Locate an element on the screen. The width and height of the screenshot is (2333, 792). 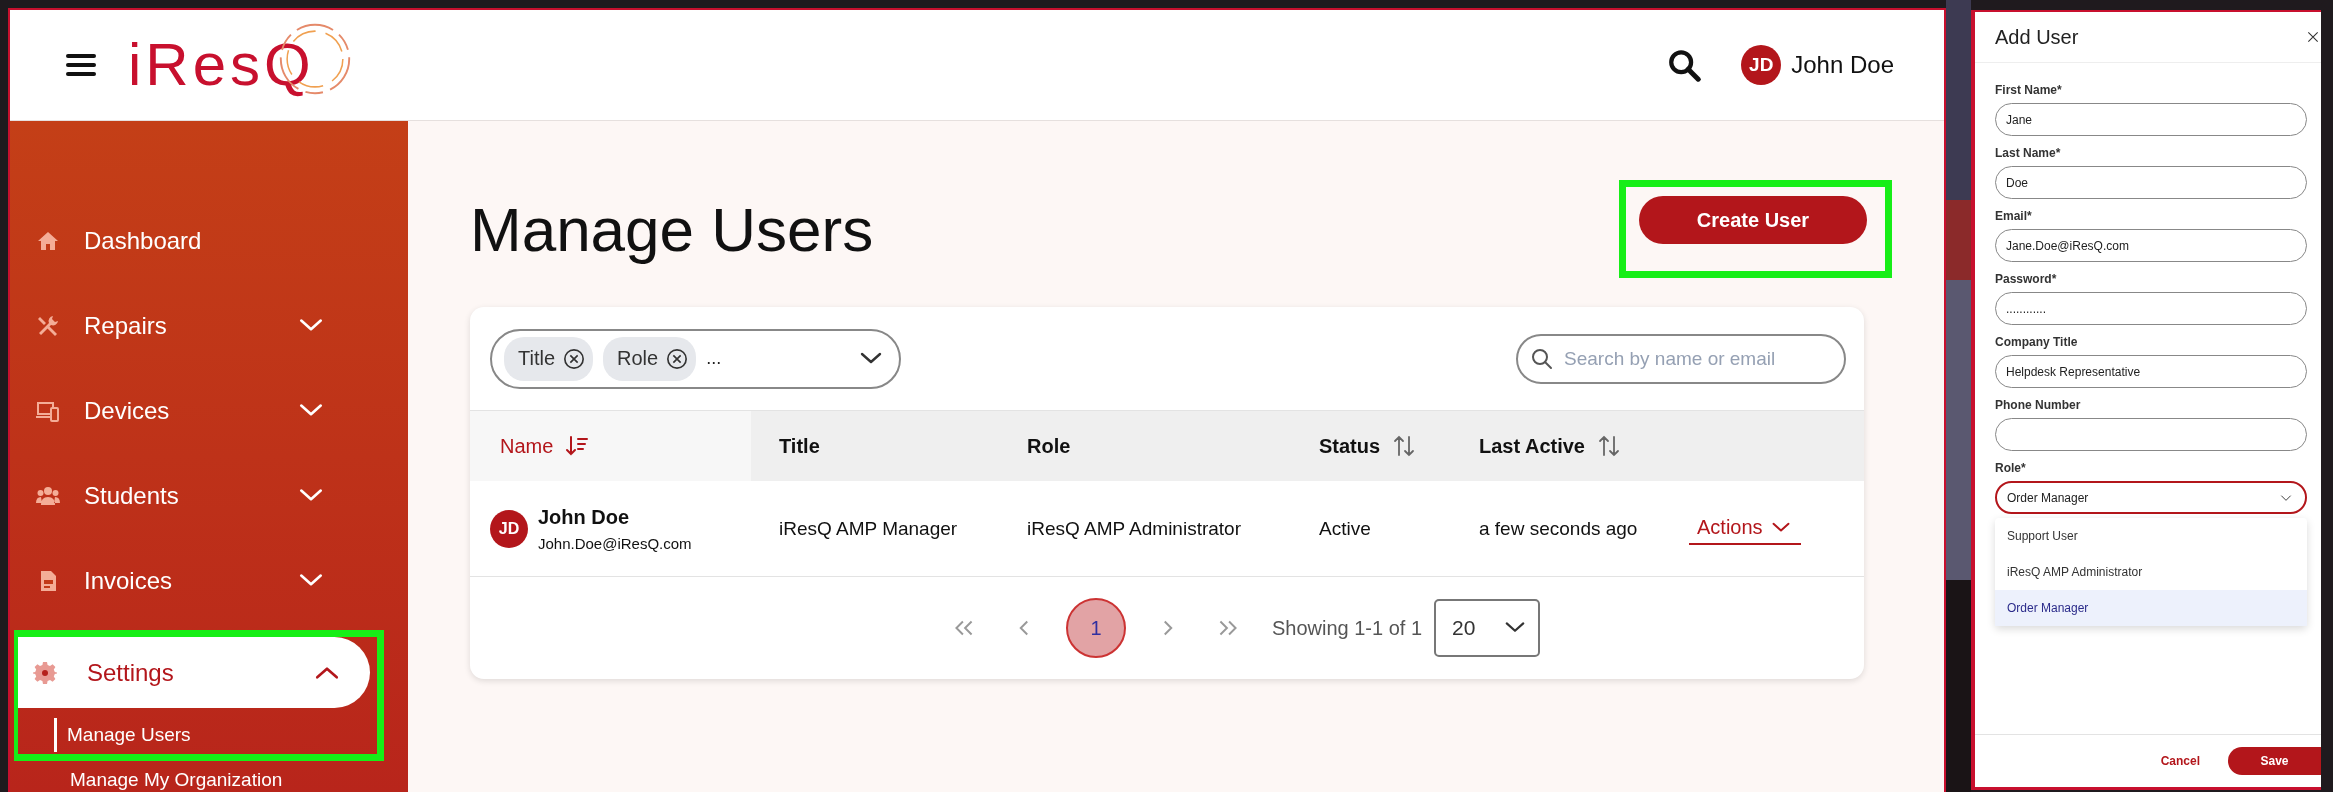
user-email: John.Doe@iResQ.com is located at coordinates (615, 543).